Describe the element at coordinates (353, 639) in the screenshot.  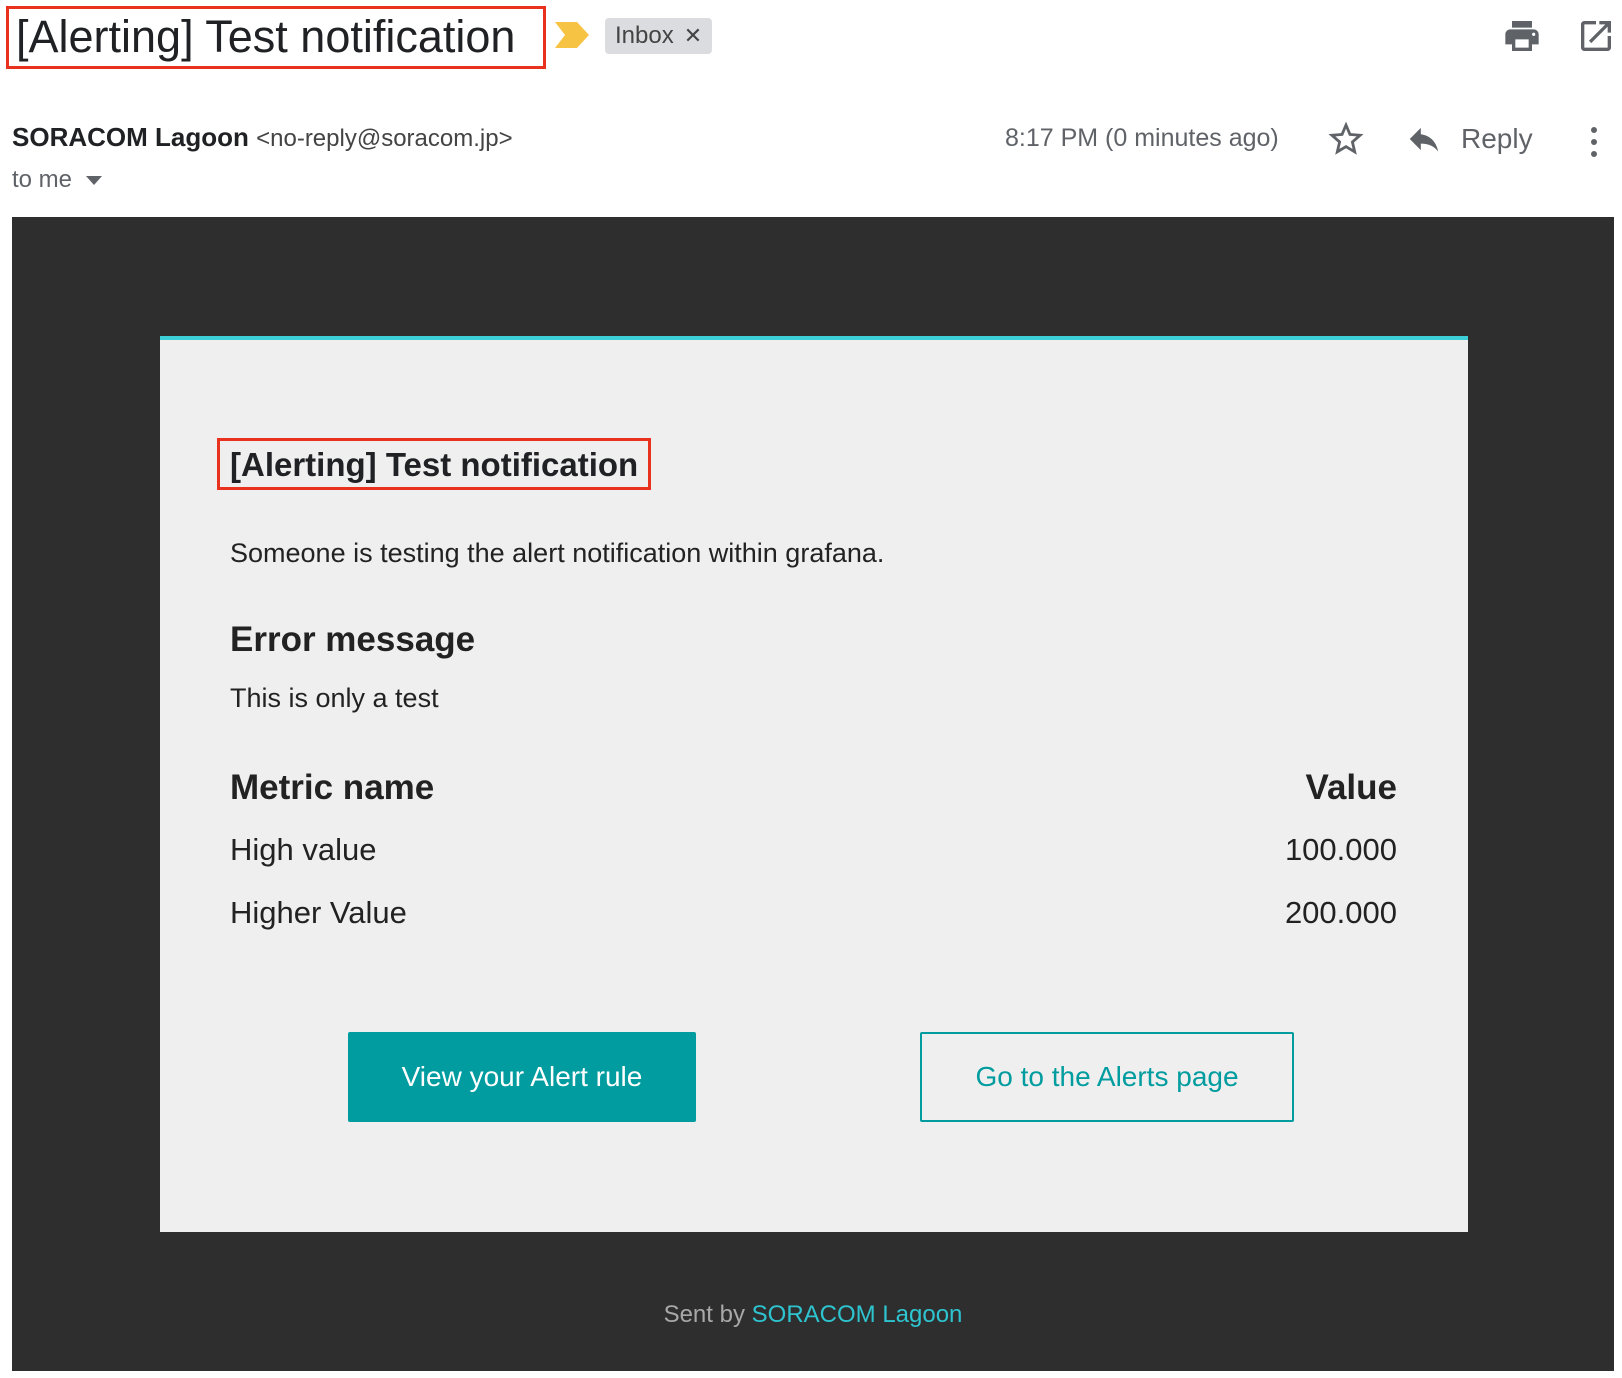
I see `error-message-heading: Error message` at that location.